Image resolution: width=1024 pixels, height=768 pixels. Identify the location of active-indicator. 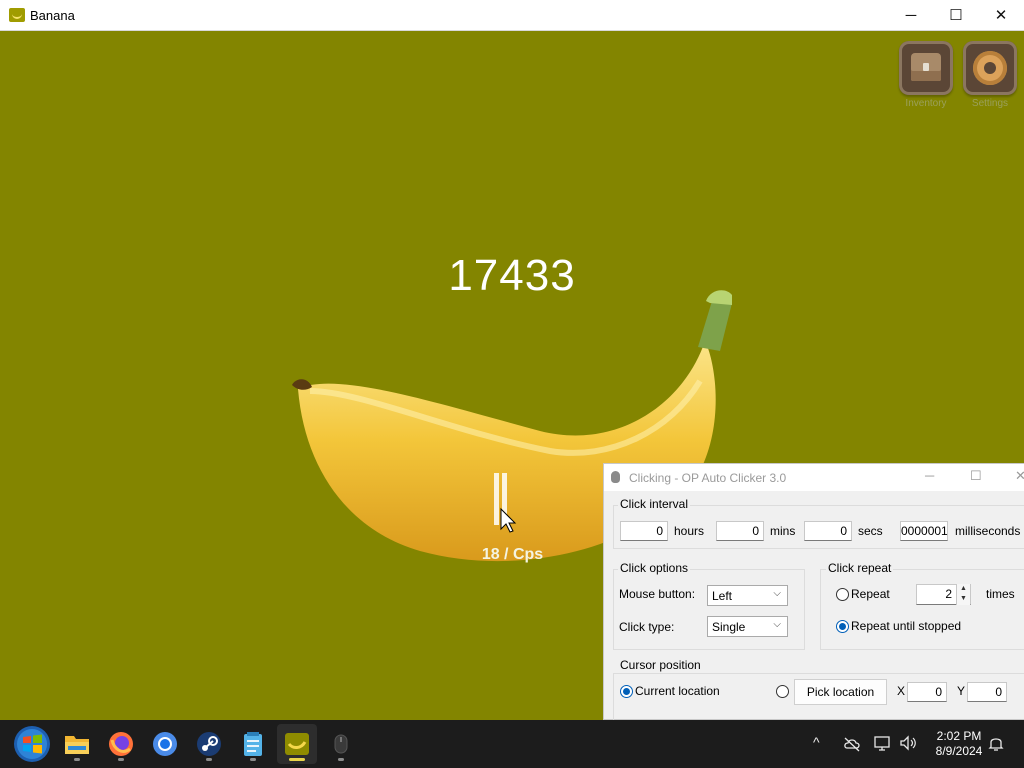
(297, 759).